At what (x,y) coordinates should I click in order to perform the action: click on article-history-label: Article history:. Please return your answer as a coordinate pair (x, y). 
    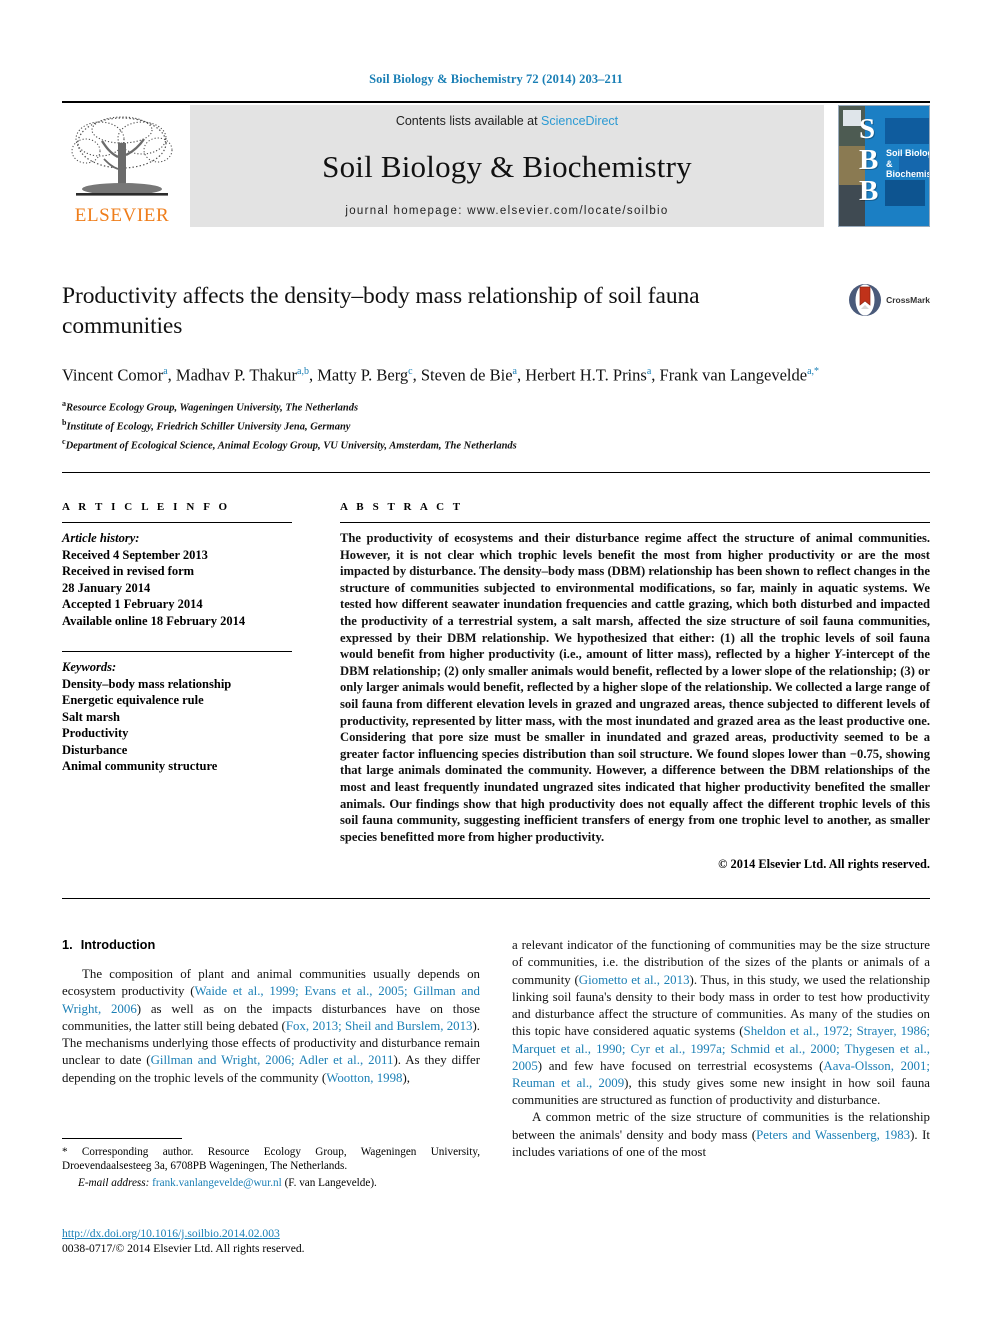
    Looking at the image, I should click on (101, 538).